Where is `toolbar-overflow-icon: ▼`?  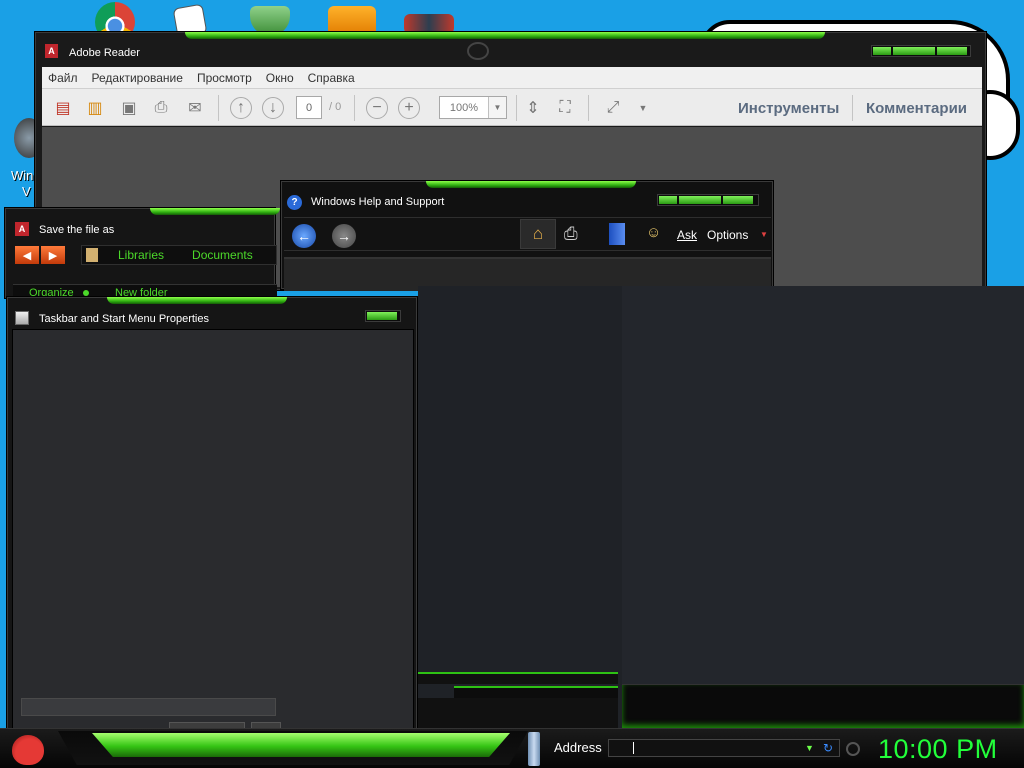
toolbar-overflow-icon: ▼ is located at coordinates (643, 108).